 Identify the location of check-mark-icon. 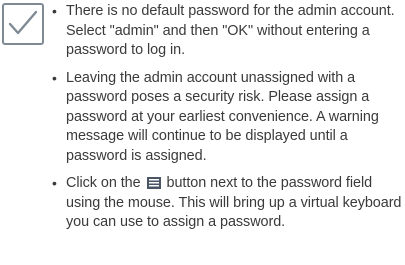
(23, 24).